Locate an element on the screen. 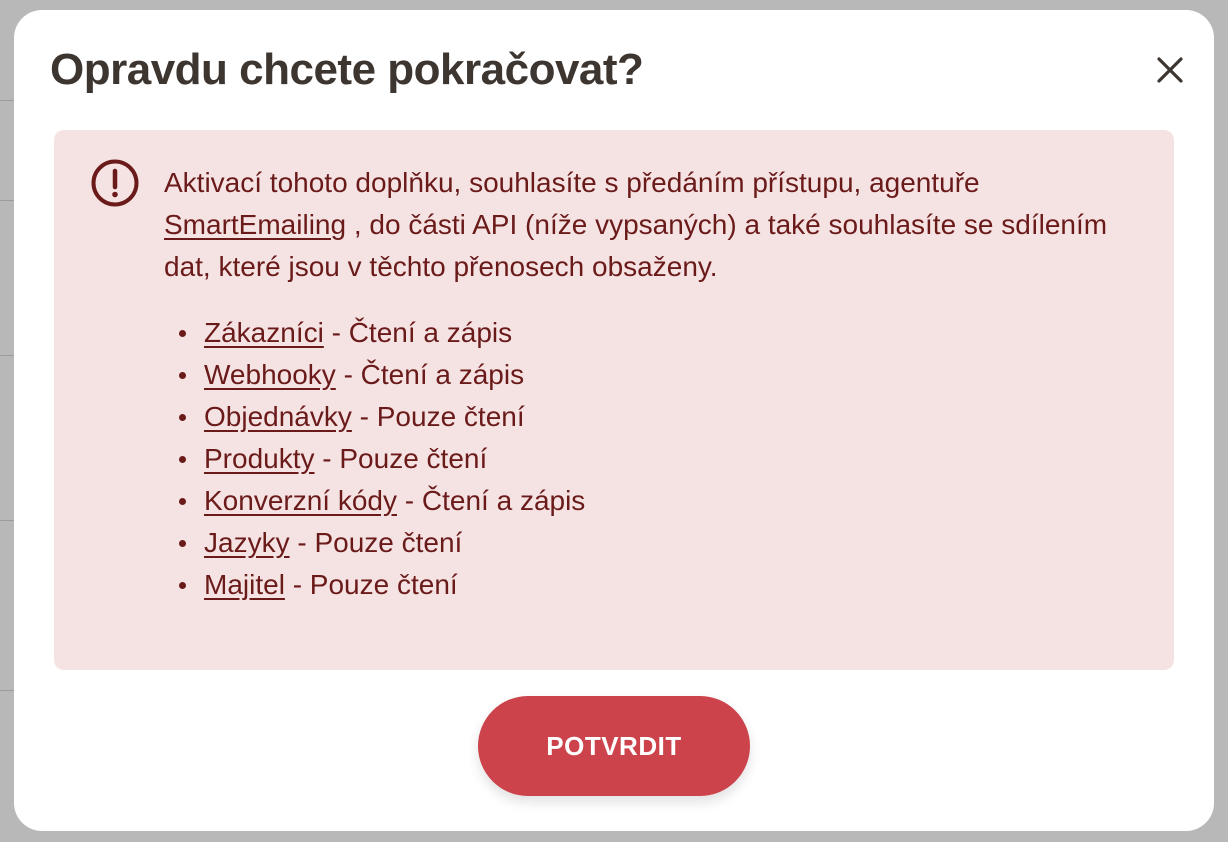 Image resolution: width=1228 pixels, height=842 pixels. exclamation-circle-icon is located at coordinates (115, 183).